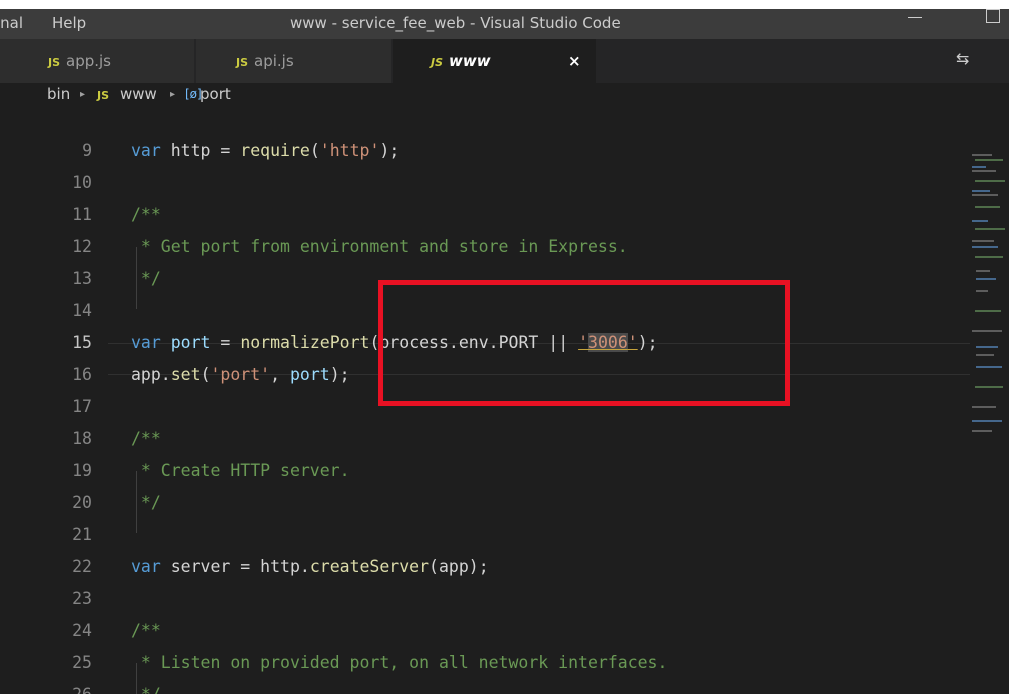  Describe the element at coordinates (485, 151) in the screenshot. I see `code-line: 9 var http = require('http');` at that location.